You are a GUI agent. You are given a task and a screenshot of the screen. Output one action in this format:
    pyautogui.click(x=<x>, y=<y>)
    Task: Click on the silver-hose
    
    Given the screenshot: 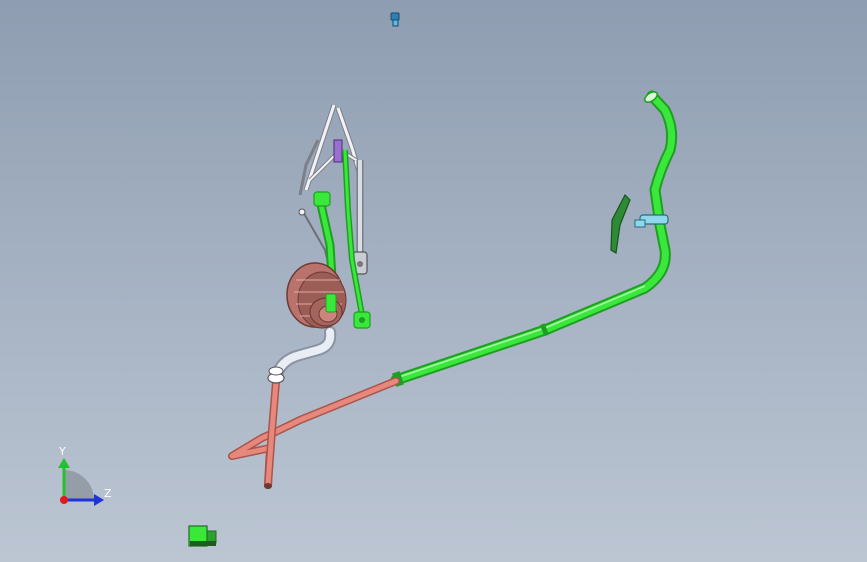 What is the action you would take?
    pyautogui.click(x=302, y=355)
    